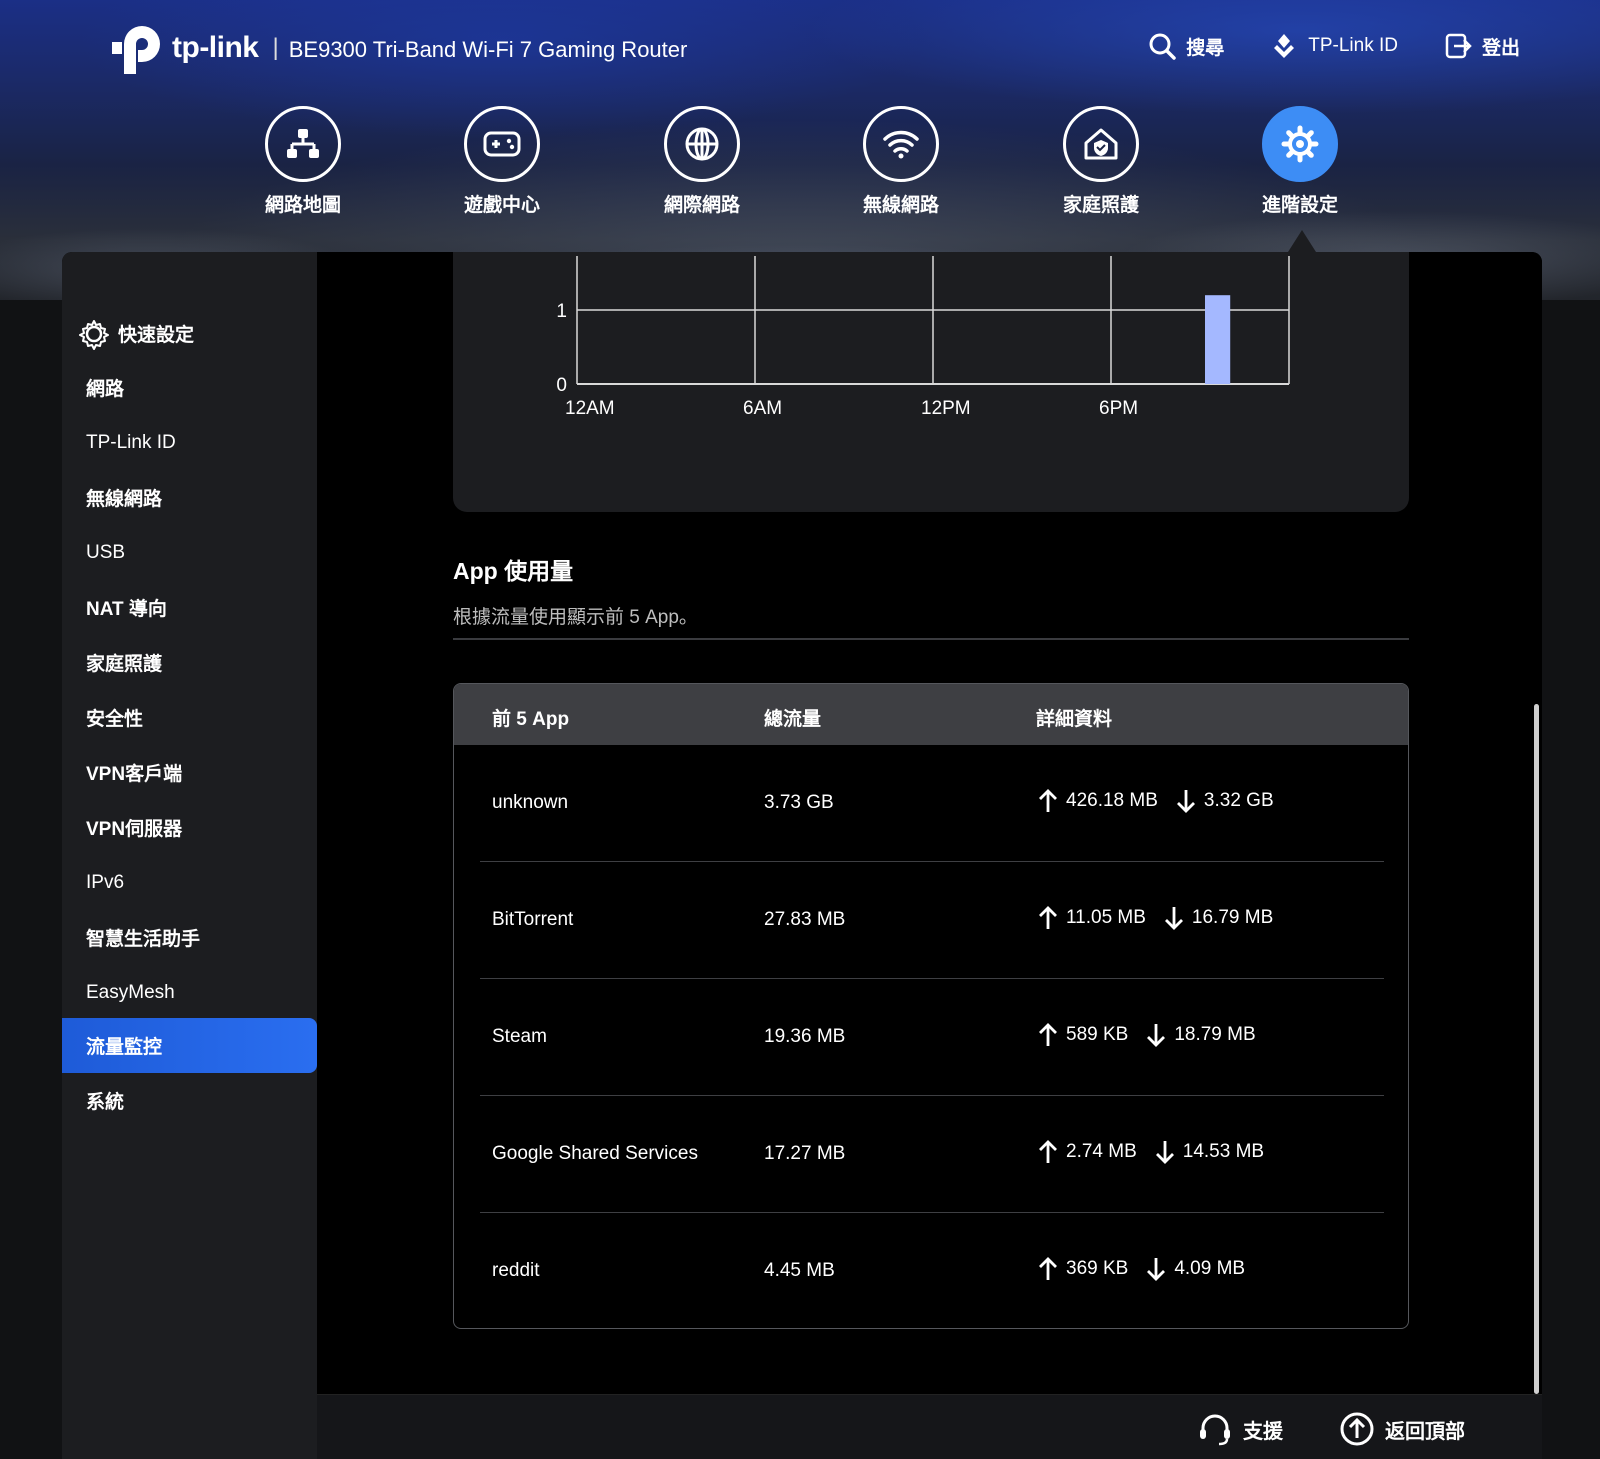  I want to click on download-value: 16.79 MB, so click(1232, 917).